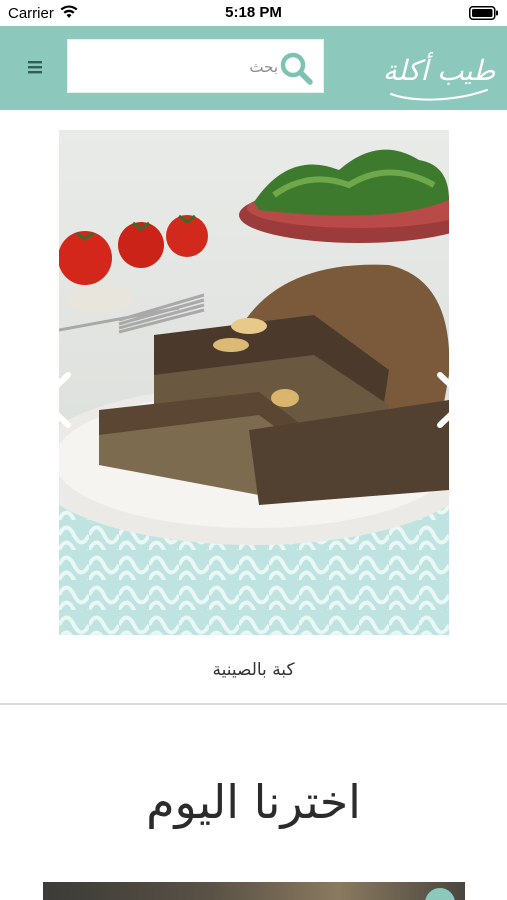 The image size is (507, 900). What do you see at coordinates (35, 67) in the screenshot?
I see `menu-icon` at bounding box center [35, 67].